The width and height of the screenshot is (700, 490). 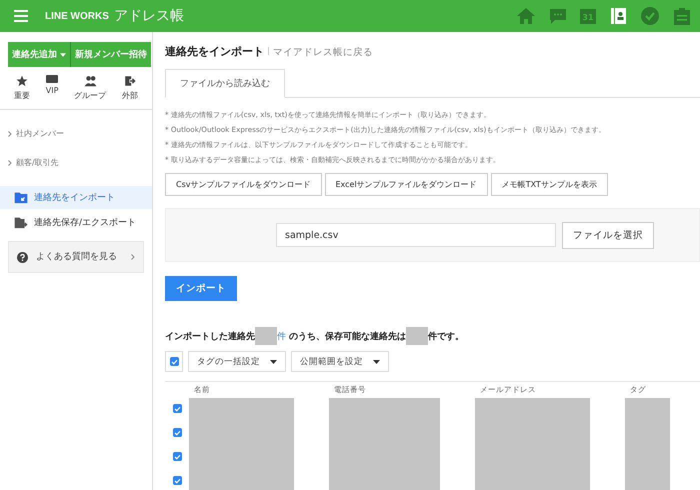 I want to click on sample-download-button: Csvサンプルファイルをダウンロード, so click(x=243, y=184).